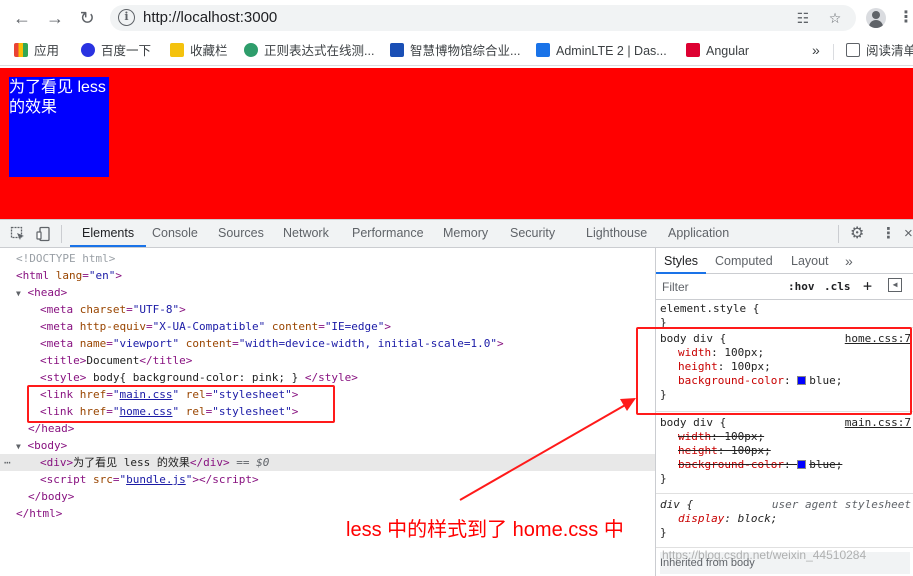  Describe the element at coordinates (108, 233) in the screenshot. I see `tab-elements: Elements` at that location.